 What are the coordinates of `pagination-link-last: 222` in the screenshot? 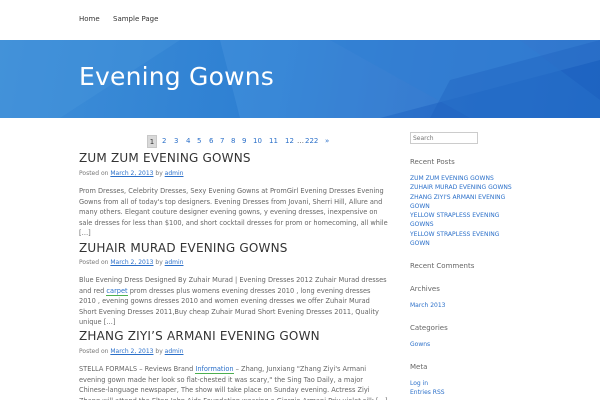 It's located at (311, 141).